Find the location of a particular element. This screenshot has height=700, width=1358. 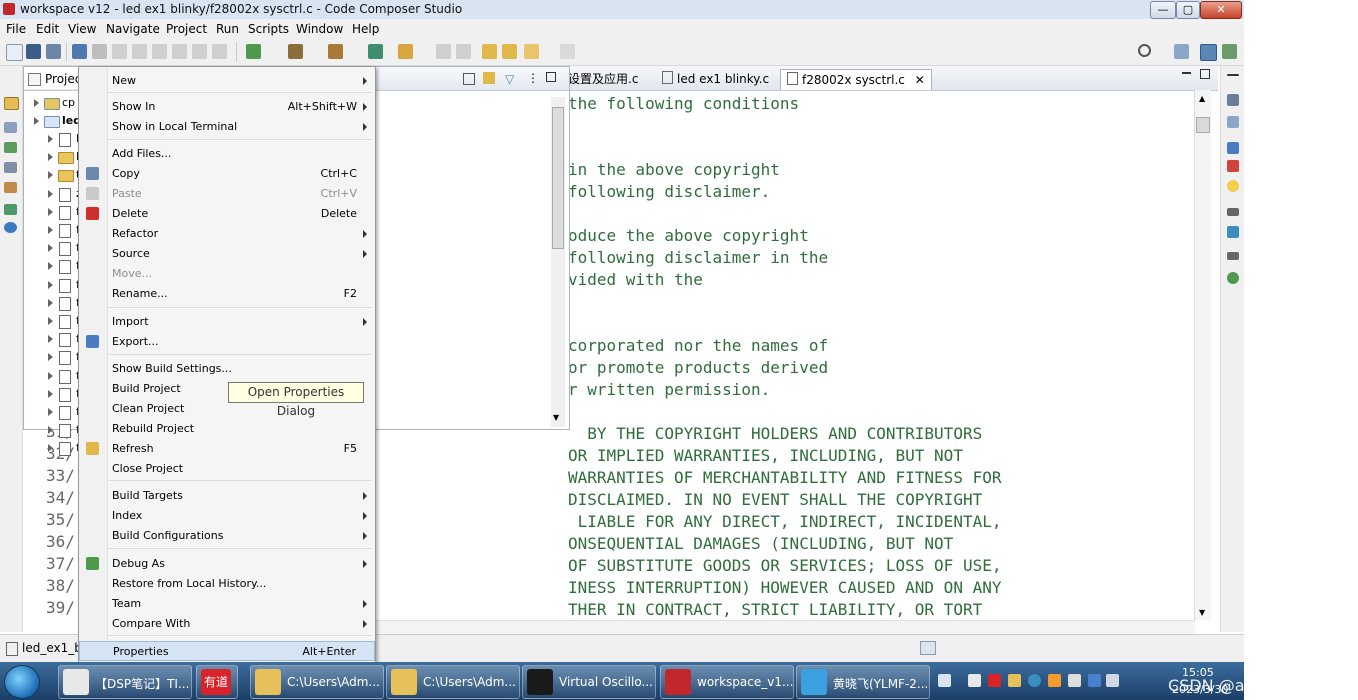

step-return-icon is located at coordinates (219, 51).